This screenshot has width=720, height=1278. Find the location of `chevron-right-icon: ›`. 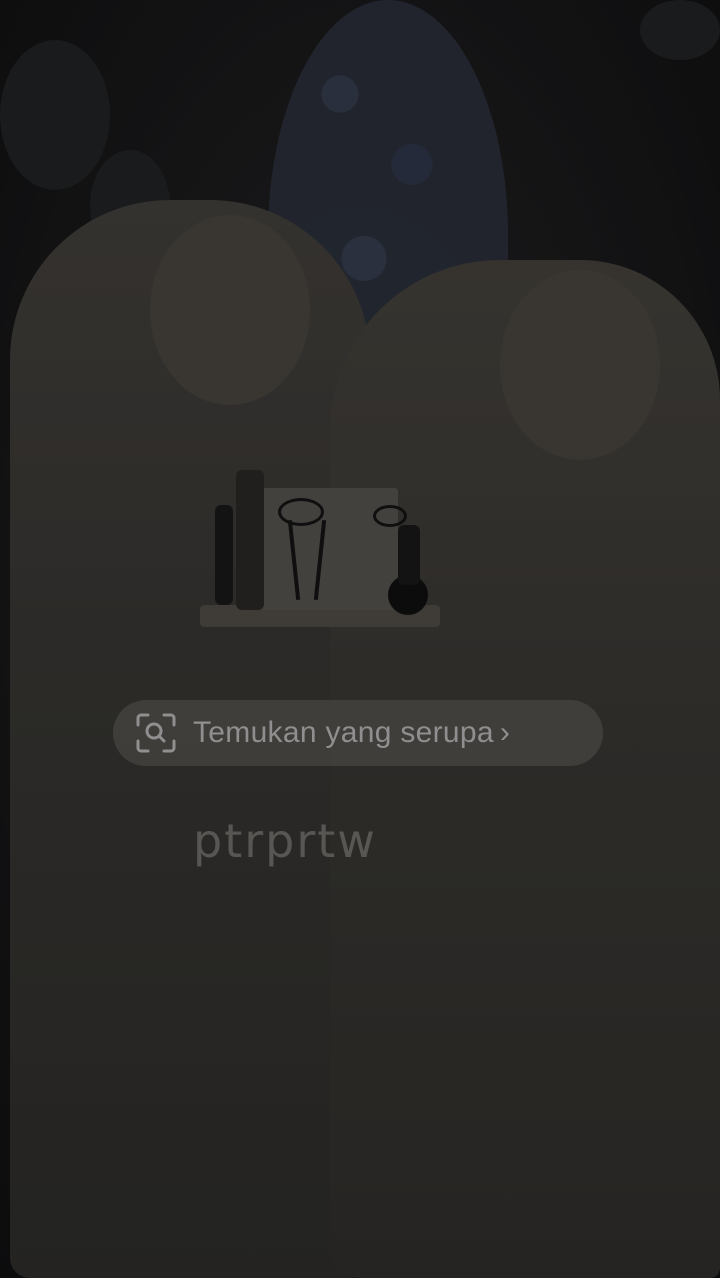

chevron-right-icon: › is located at coordinates (504, 732).